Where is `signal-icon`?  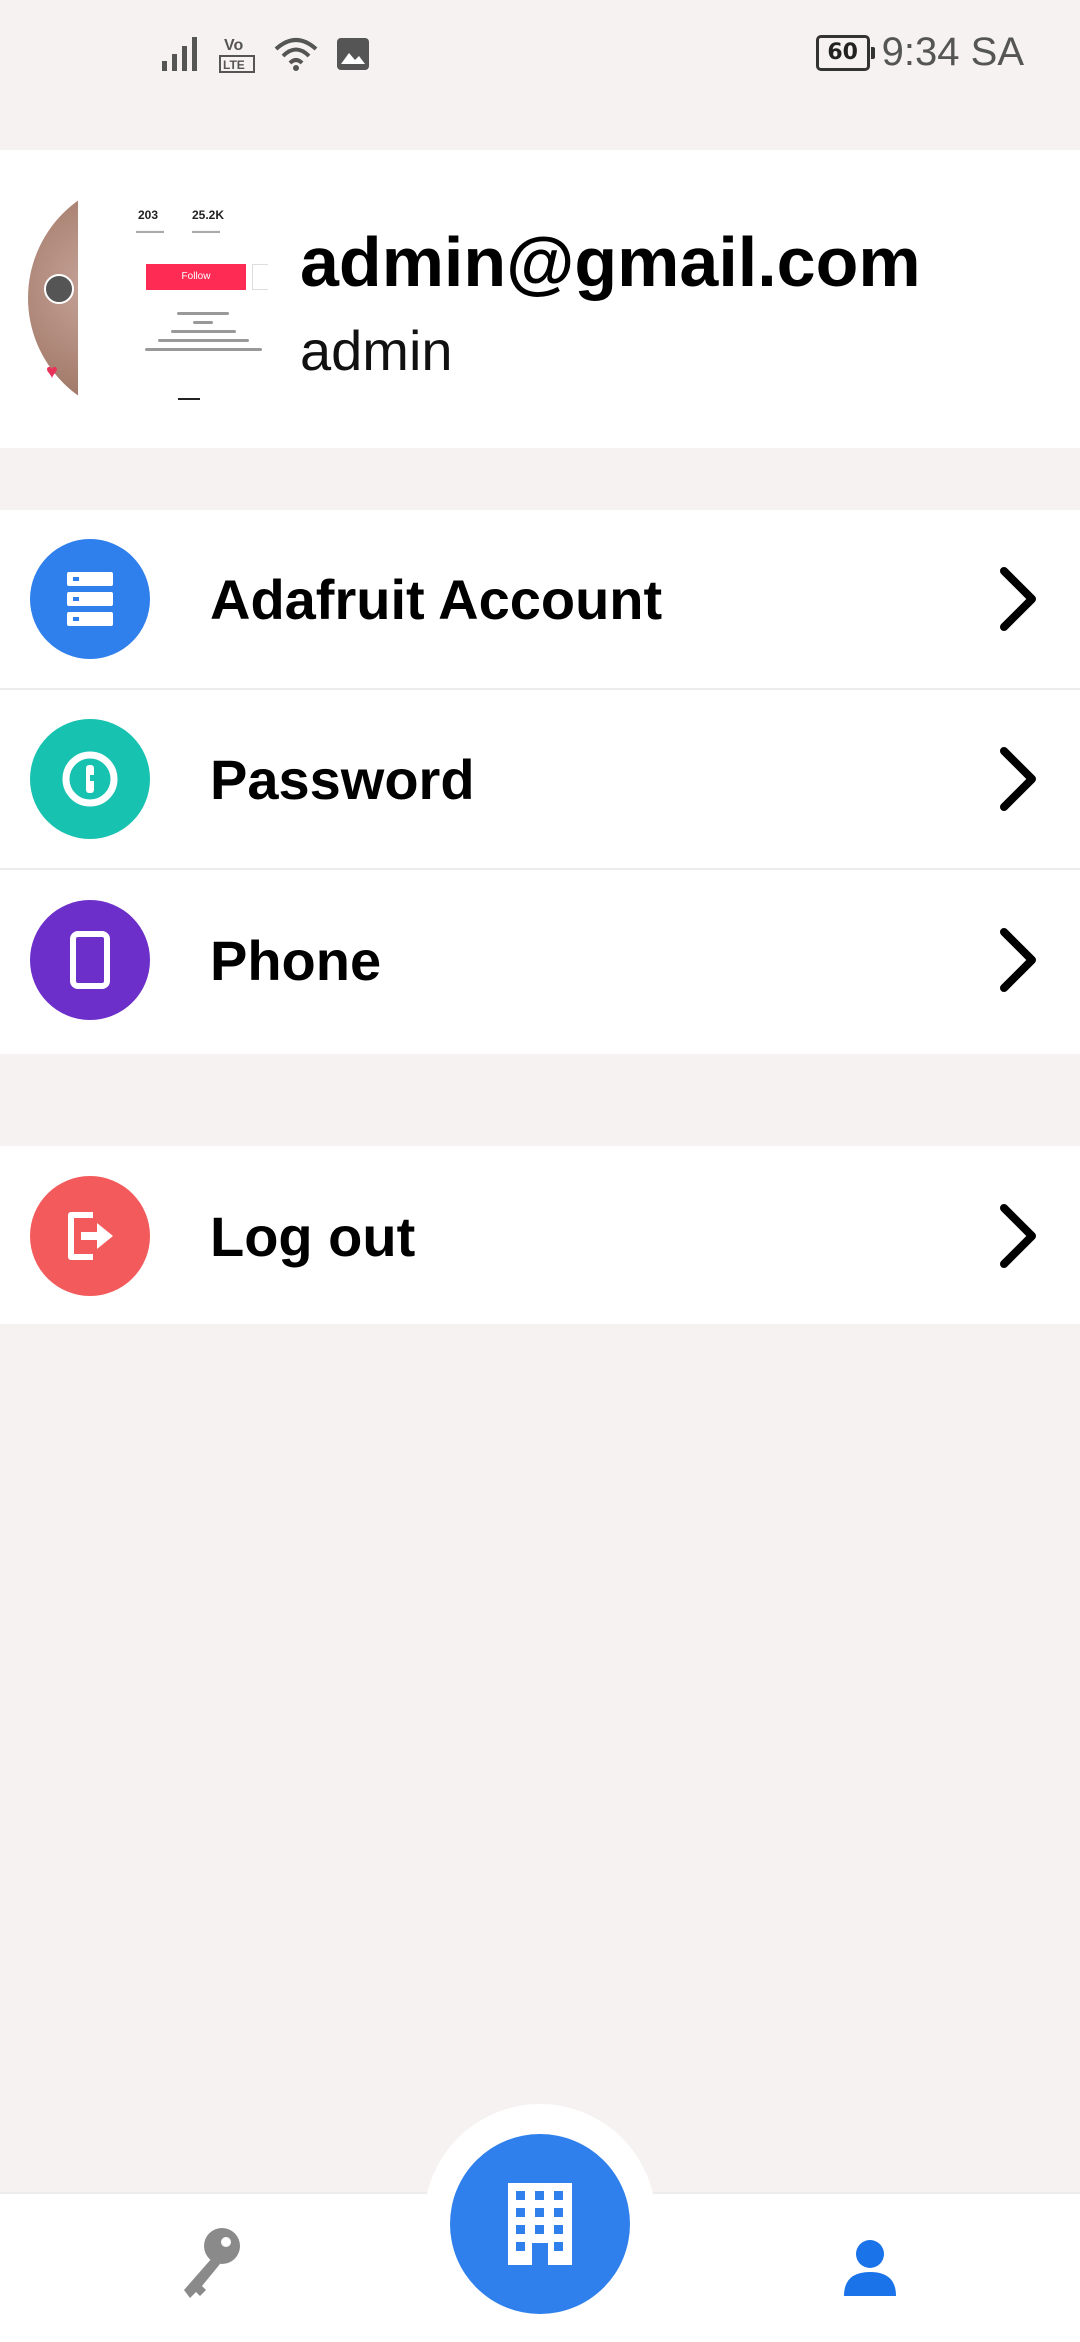 signal-icon is located at coordinates (179, 54).